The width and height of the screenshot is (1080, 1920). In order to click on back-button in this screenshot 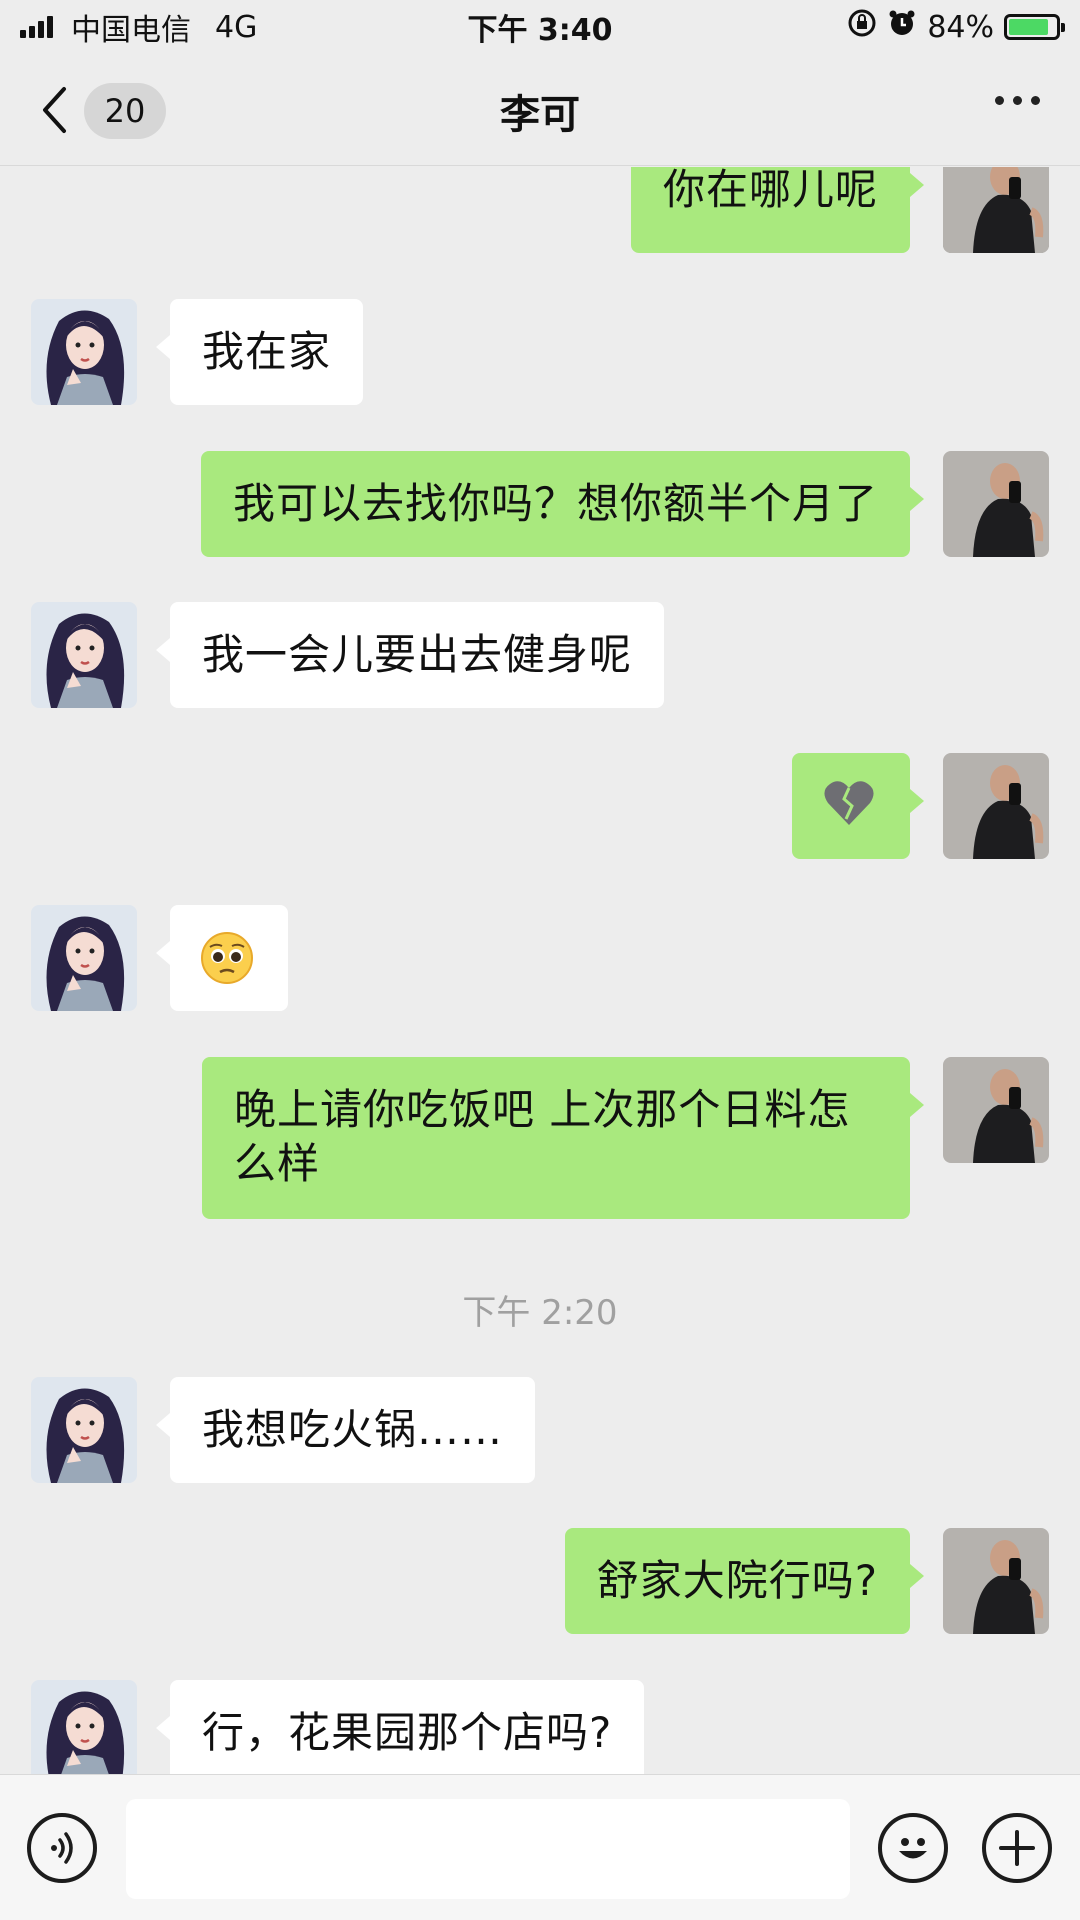, I will do `click(60, 110)`.